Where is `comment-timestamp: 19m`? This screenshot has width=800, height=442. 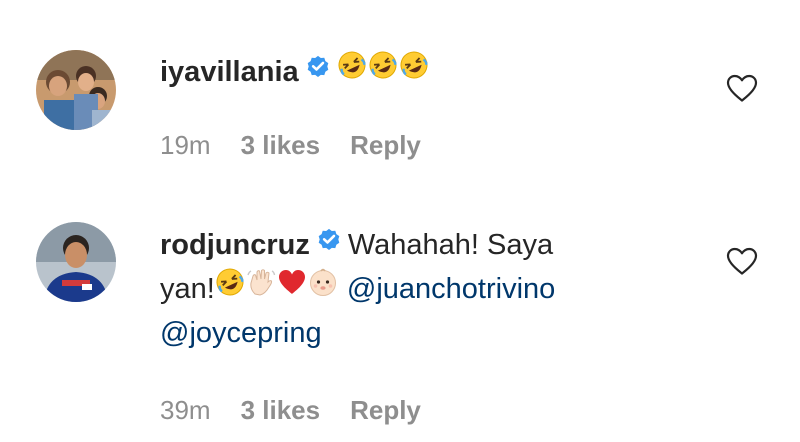
comment-timestamp: 19m is located at coordinates (185, 145).